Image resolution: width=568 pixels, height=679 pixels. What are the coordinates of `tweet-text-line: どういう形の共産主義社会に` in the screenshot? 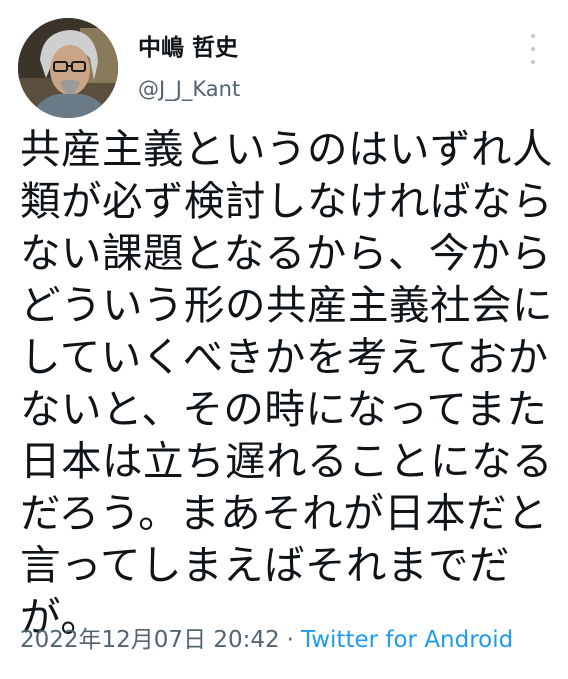 It's located at (286, 305).